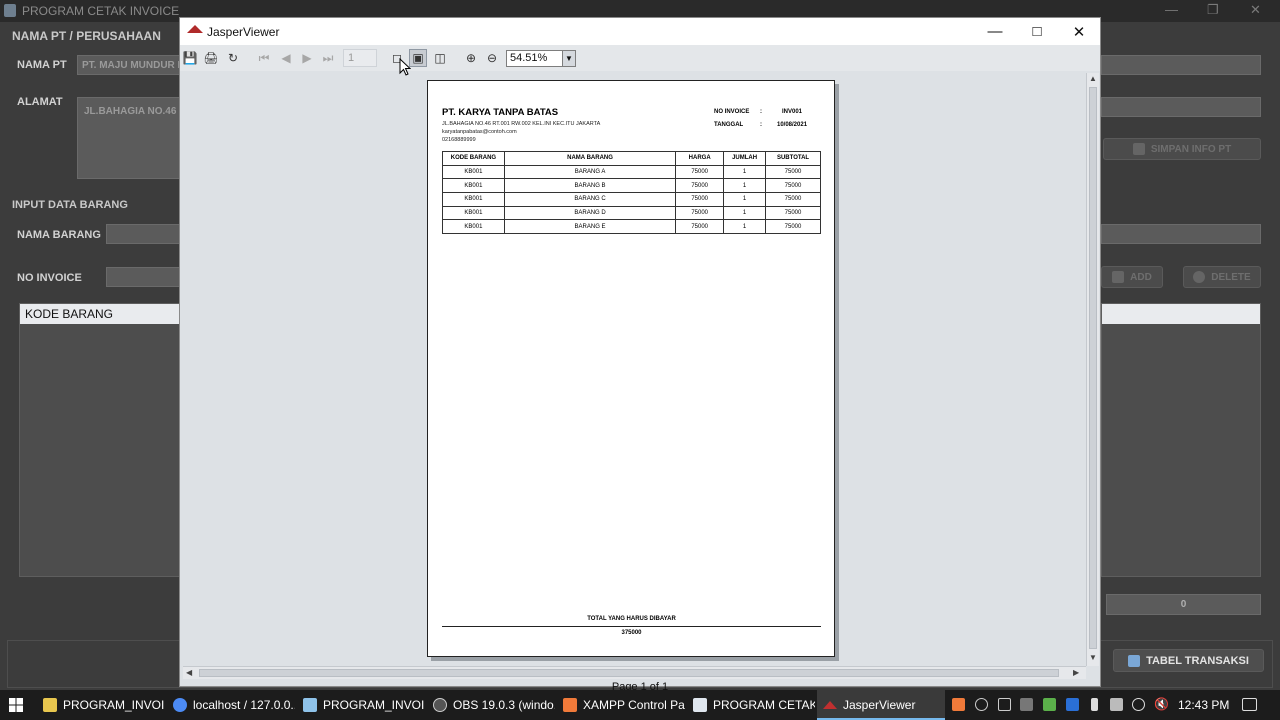 This screenshot has width=1280, height=720. Describe the element at coordinates (529, 58) in the screenshot. I see `zoom-level: 54.51%` at that location.